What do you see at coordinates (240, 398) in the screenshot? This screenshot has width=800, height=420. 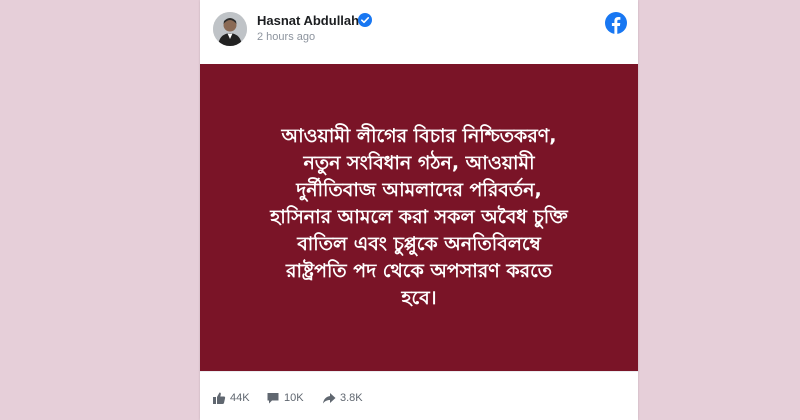 I see `likes-value: 44K` at bounding box center [240, 398].